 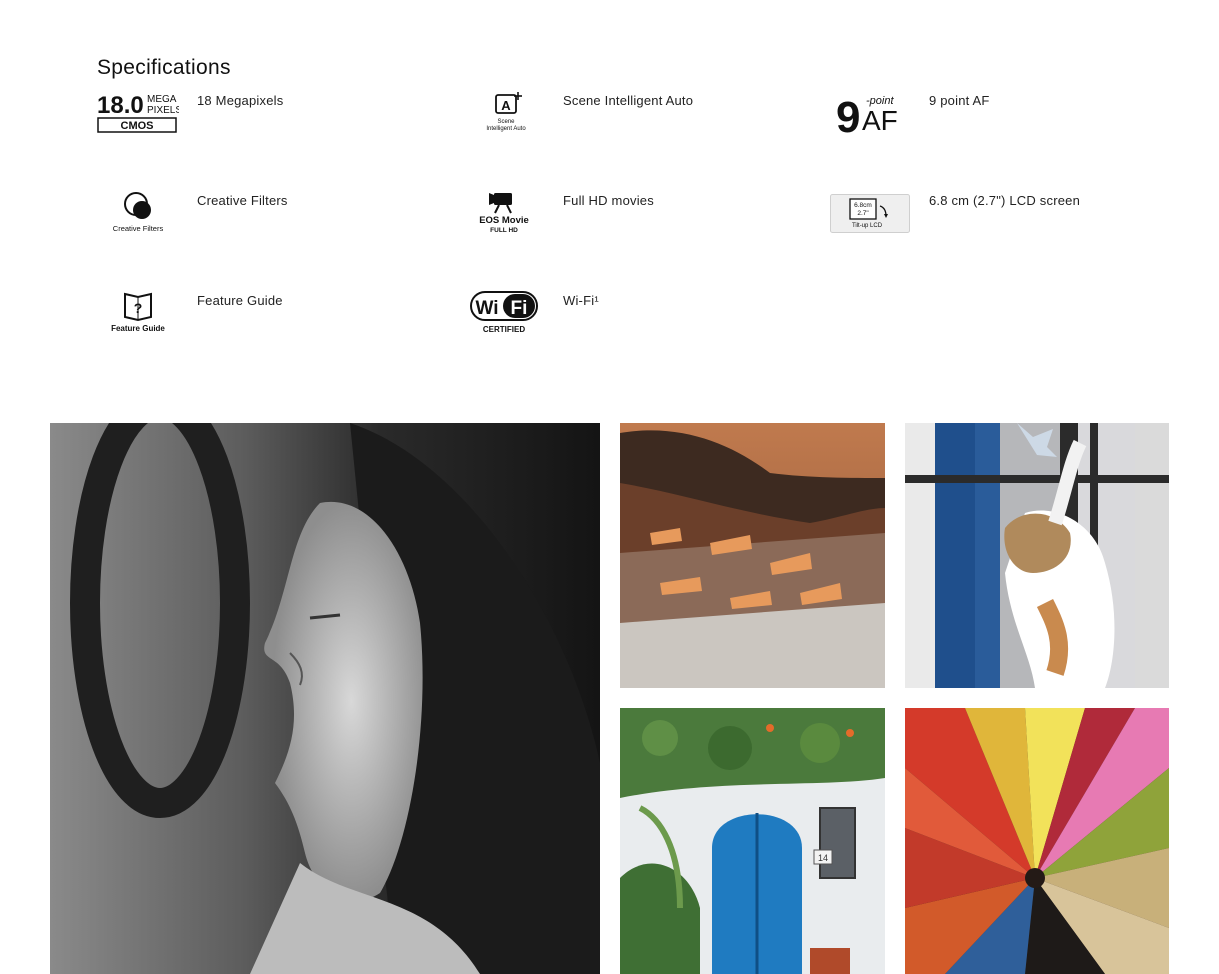 What do you see at coordinates (138, 328) in the screenshot?
I see `svg-text: Feature Guide` at bounding box center [138, 328].